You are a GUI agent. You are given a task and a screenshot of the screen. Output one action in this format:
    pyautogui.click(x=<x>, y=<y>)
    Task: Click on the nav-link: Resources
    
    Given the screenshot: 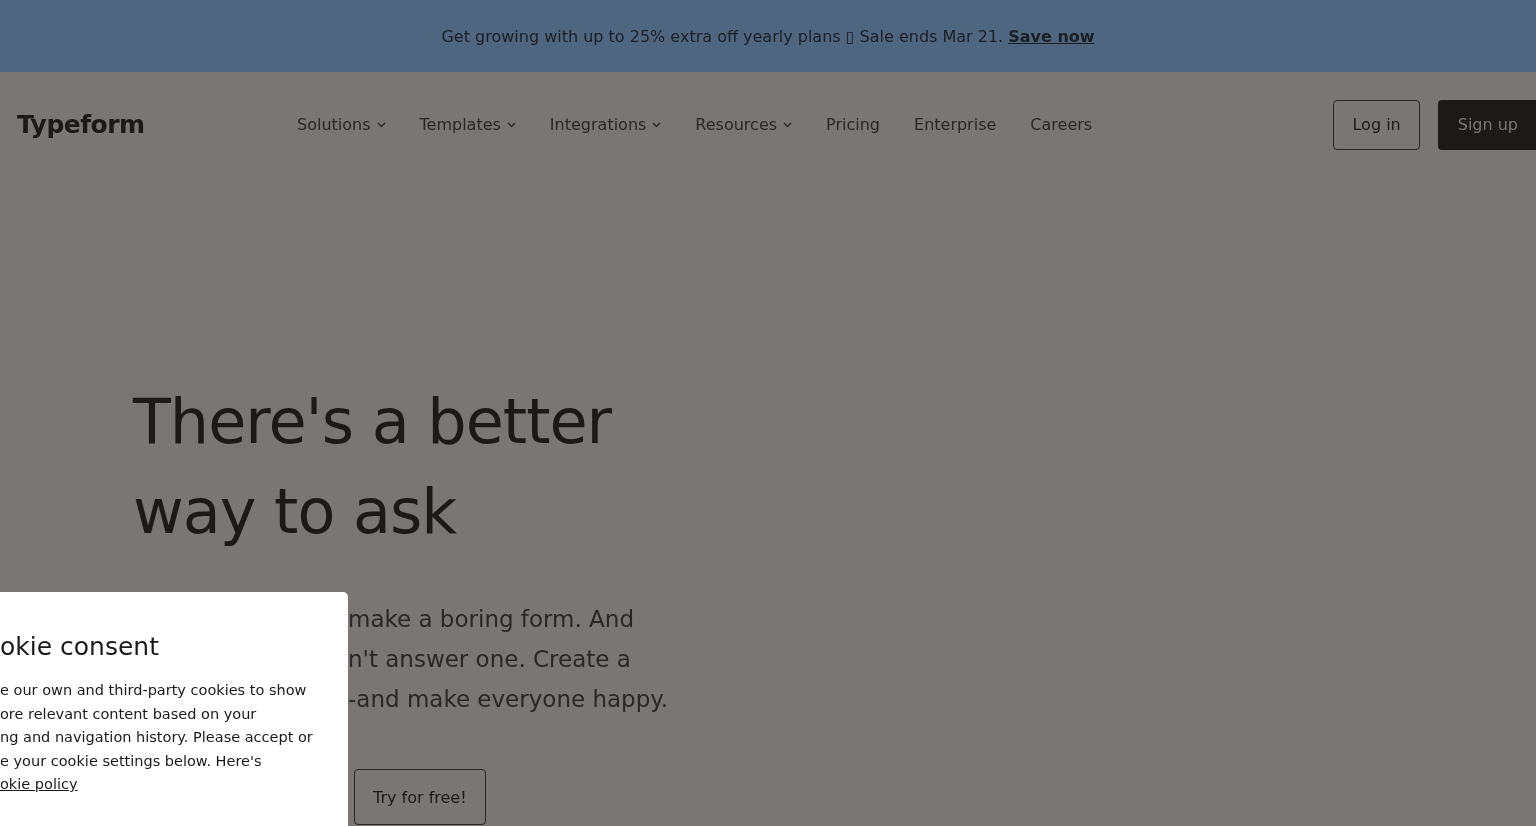 What is the action you would take?
    pyautogui.click(x=744, y=124)
    